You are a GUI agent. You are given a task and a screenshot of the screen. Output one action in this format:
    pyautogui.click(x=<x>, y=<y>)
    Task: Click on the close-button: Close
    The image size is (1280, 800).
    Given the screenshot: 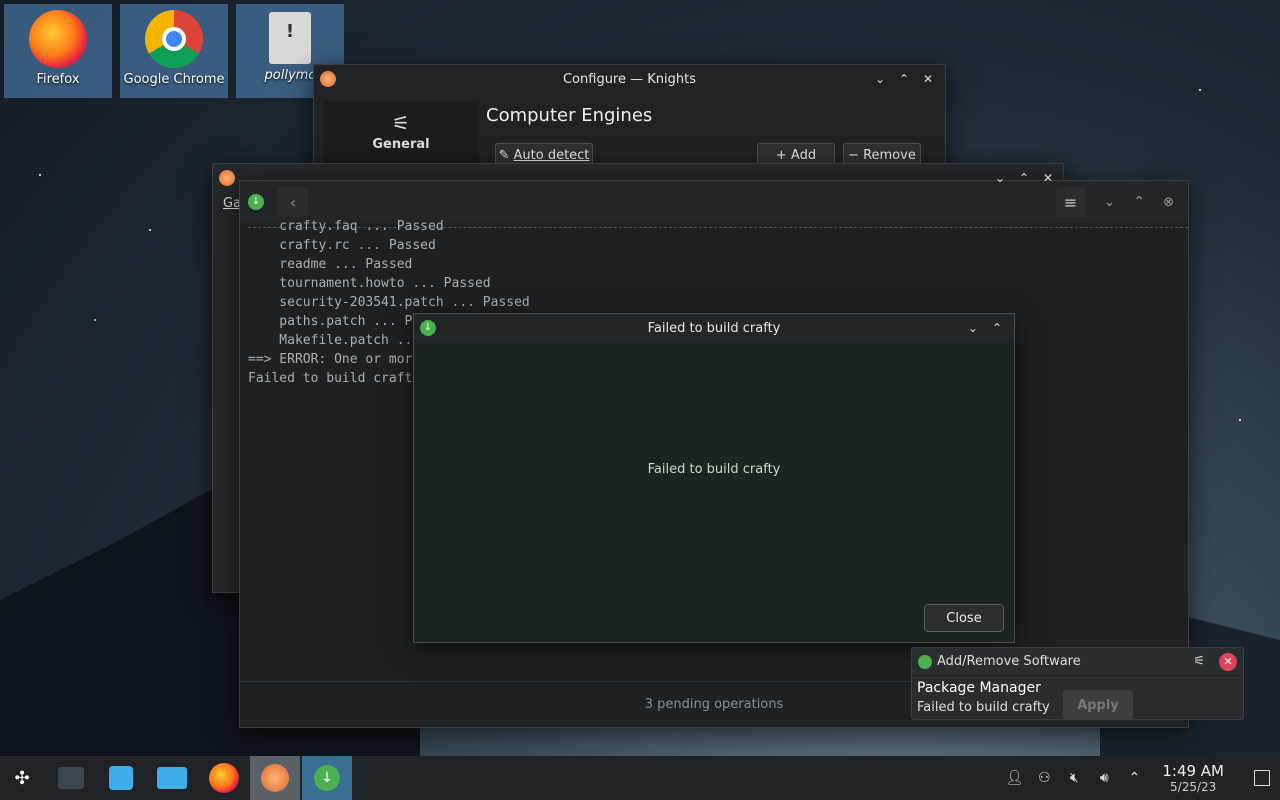 What is the action you would take?
    pyautogui.click(x=964, y=618)
    